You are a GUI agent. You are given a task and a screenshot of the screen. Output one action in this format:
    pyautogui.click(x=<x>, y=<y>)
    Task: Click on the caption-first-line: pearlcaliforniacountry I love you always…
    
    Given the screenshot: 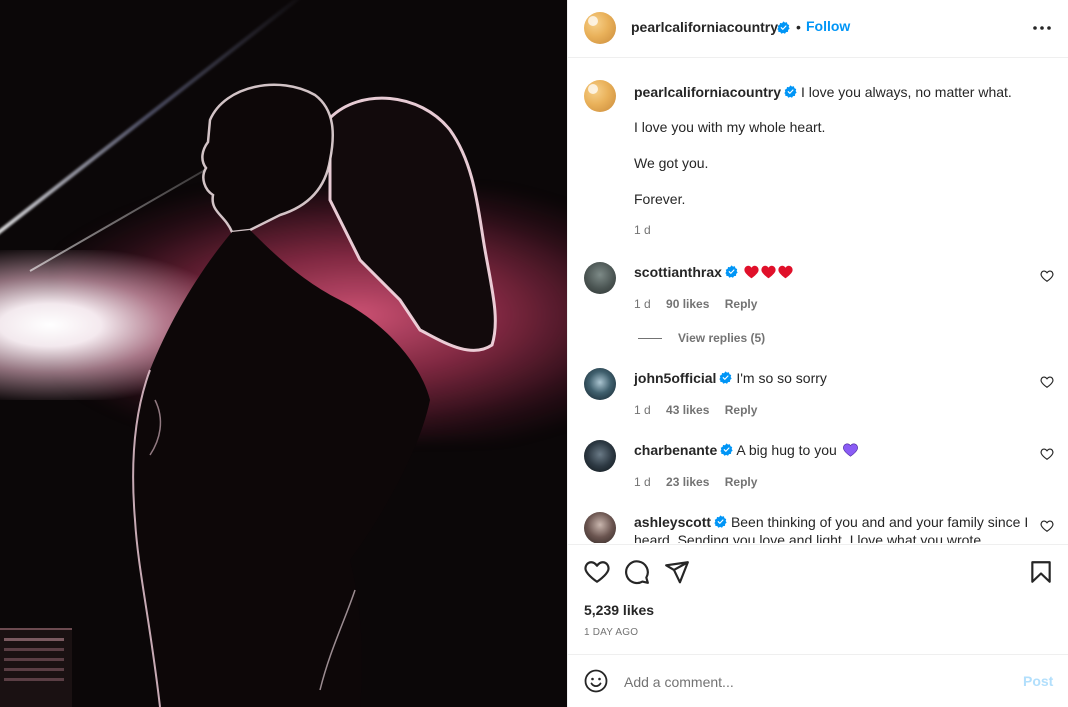 What is the action you would take?
    pyautogui.click(x=834, y=92)
    